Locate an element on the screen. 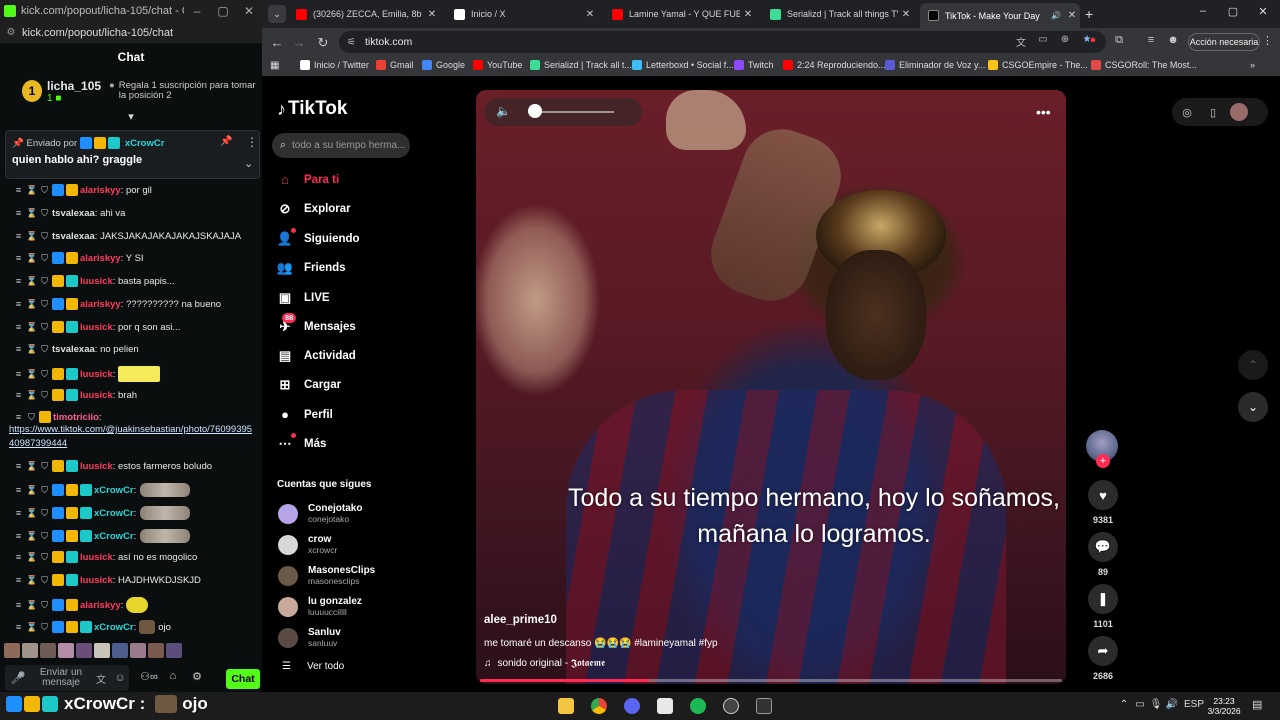 The image size is (1280, 720). video-more-icon: ••• is located at coordinates (1043, 112).